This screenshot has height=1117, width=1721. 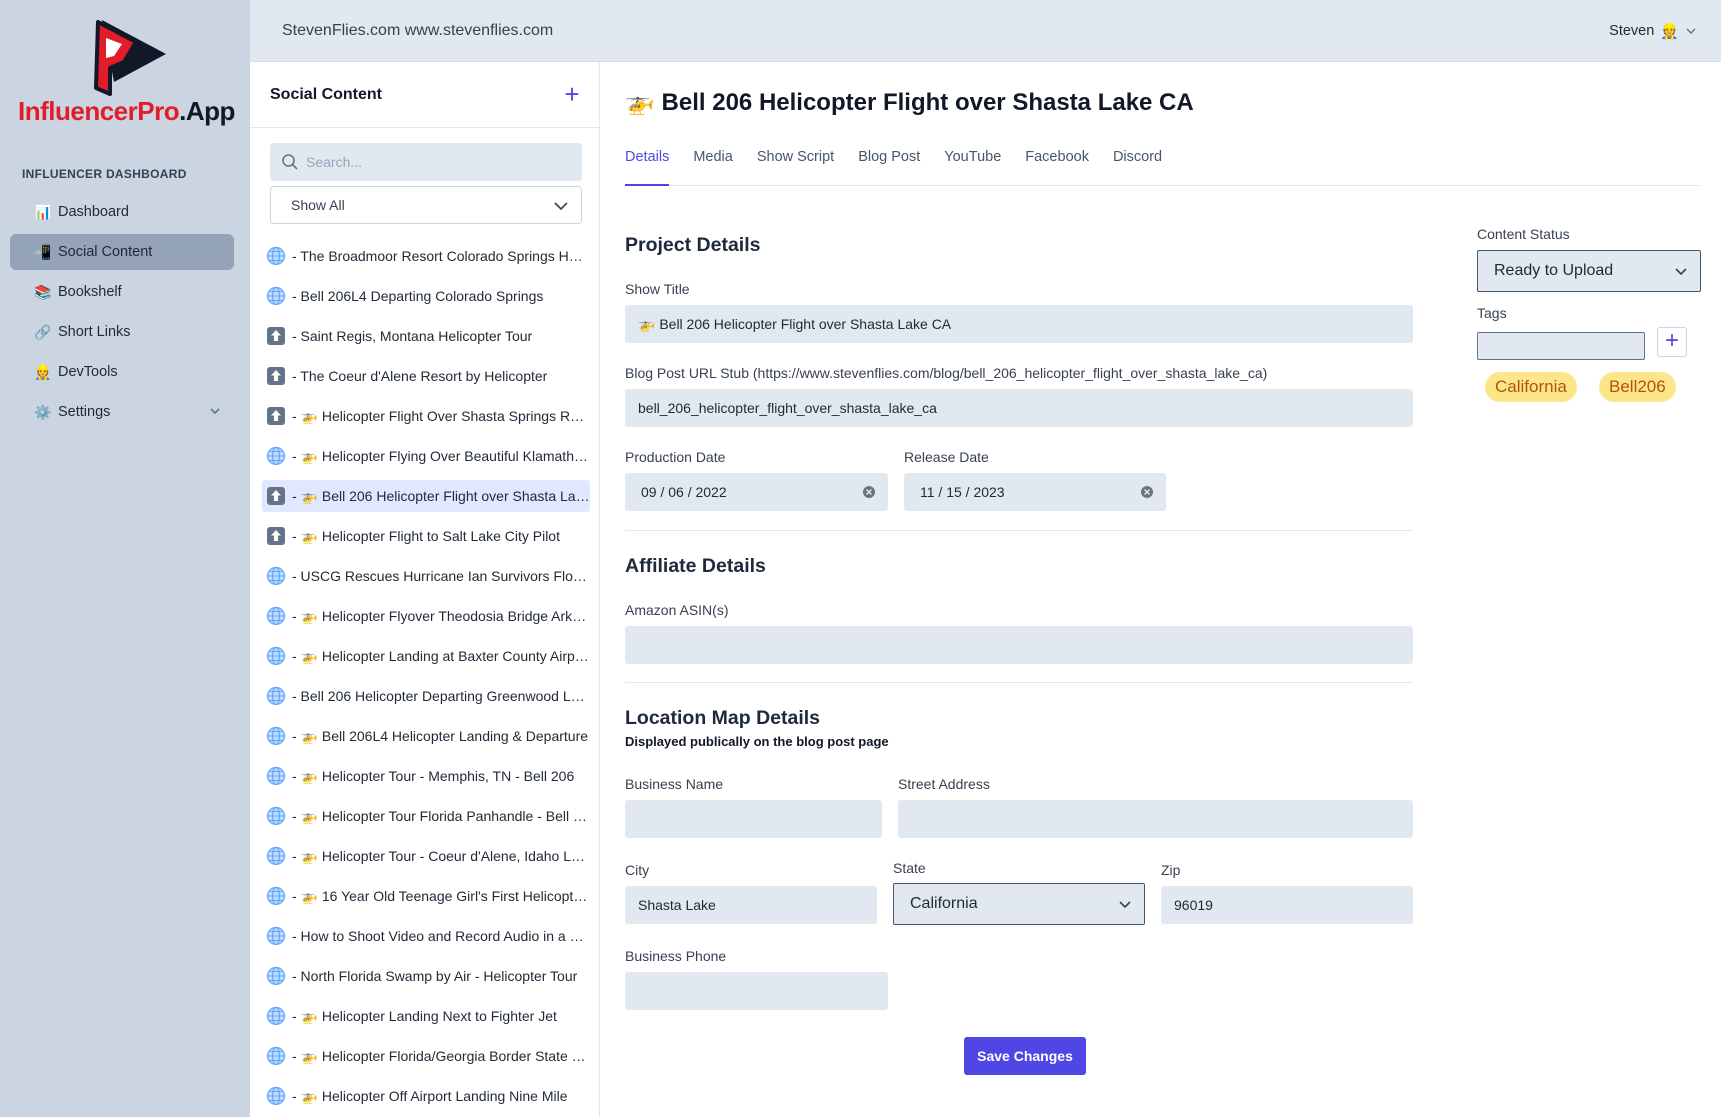 I want to click on sidebar-item-devtools: 👷 DevTools, so click(x=122, y=372).